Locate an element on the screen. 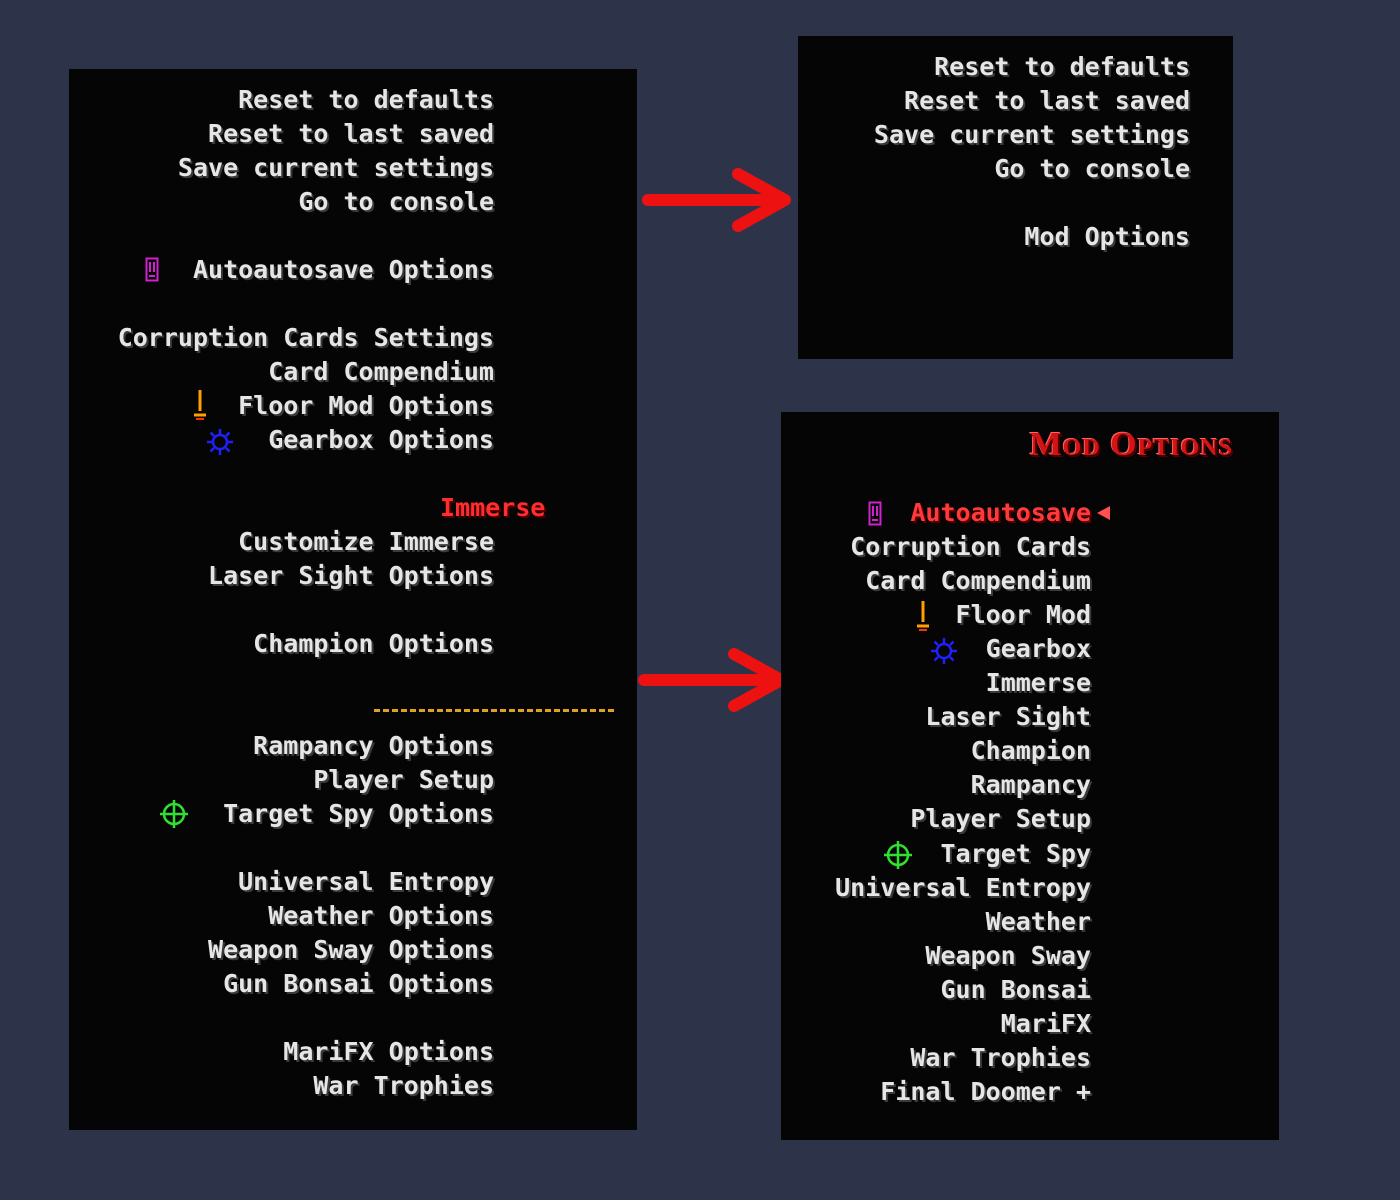  menu-item-mod-options: Mod Options is located at coordinates (1107, 237).